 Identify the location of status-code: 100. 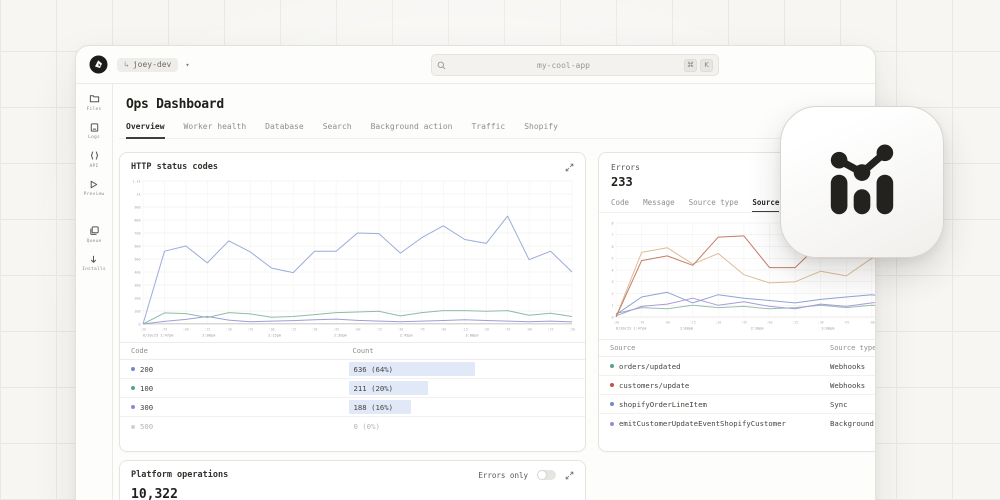
(147, 388).